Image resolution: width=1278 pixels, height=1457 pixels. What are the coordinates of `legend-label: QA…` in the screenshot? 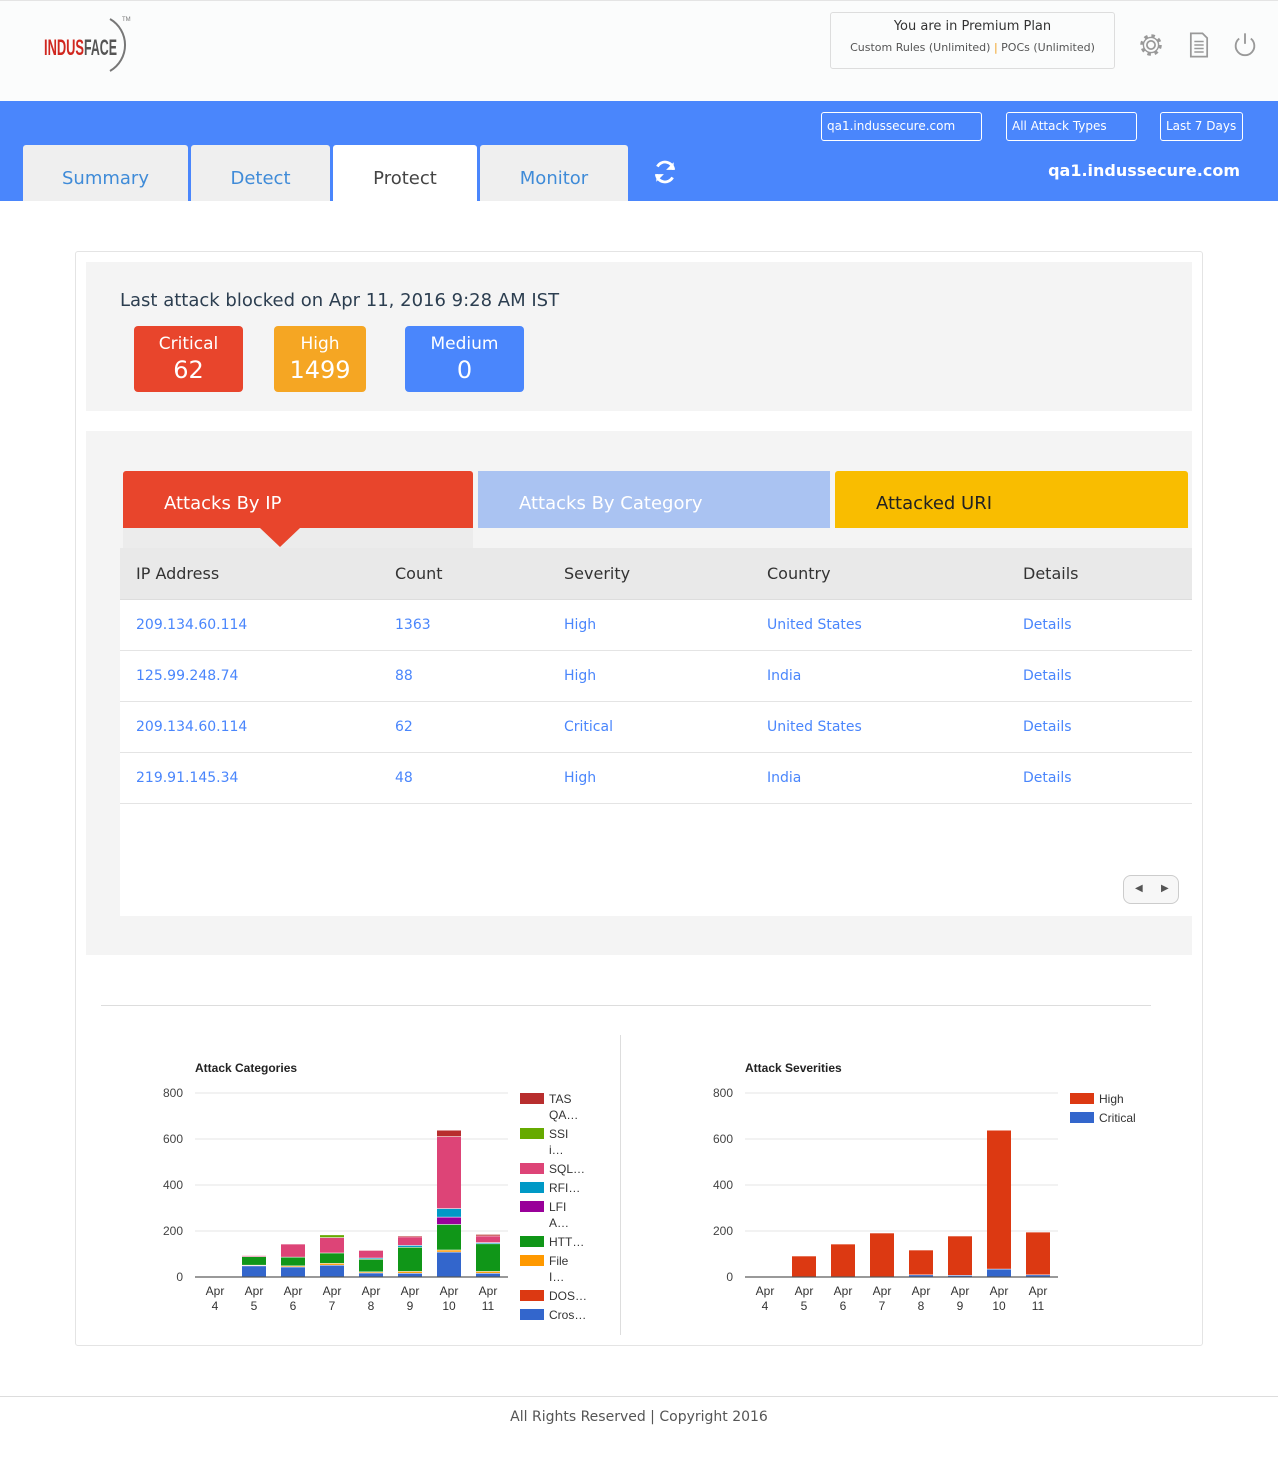 It's located at (563, 1115).